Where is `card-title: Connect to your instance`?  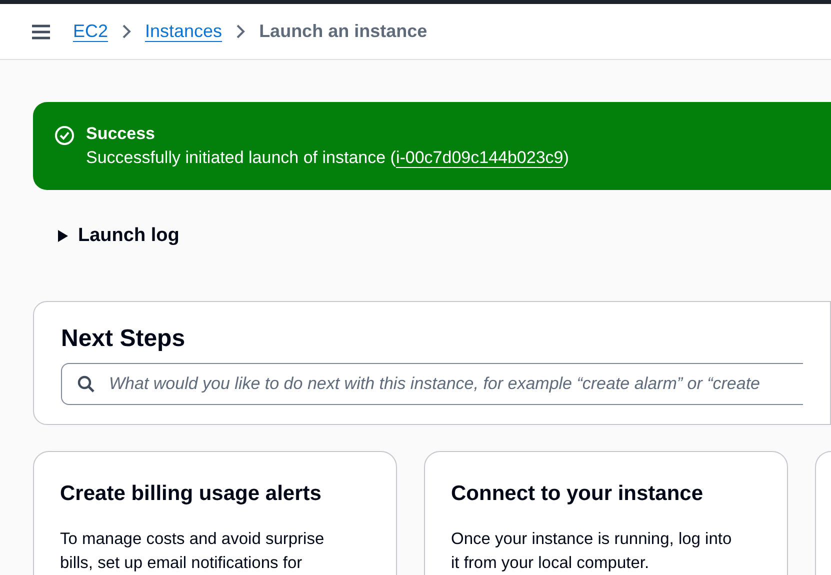
card-title: Connect to your instance is located at coordinates (577, 493).